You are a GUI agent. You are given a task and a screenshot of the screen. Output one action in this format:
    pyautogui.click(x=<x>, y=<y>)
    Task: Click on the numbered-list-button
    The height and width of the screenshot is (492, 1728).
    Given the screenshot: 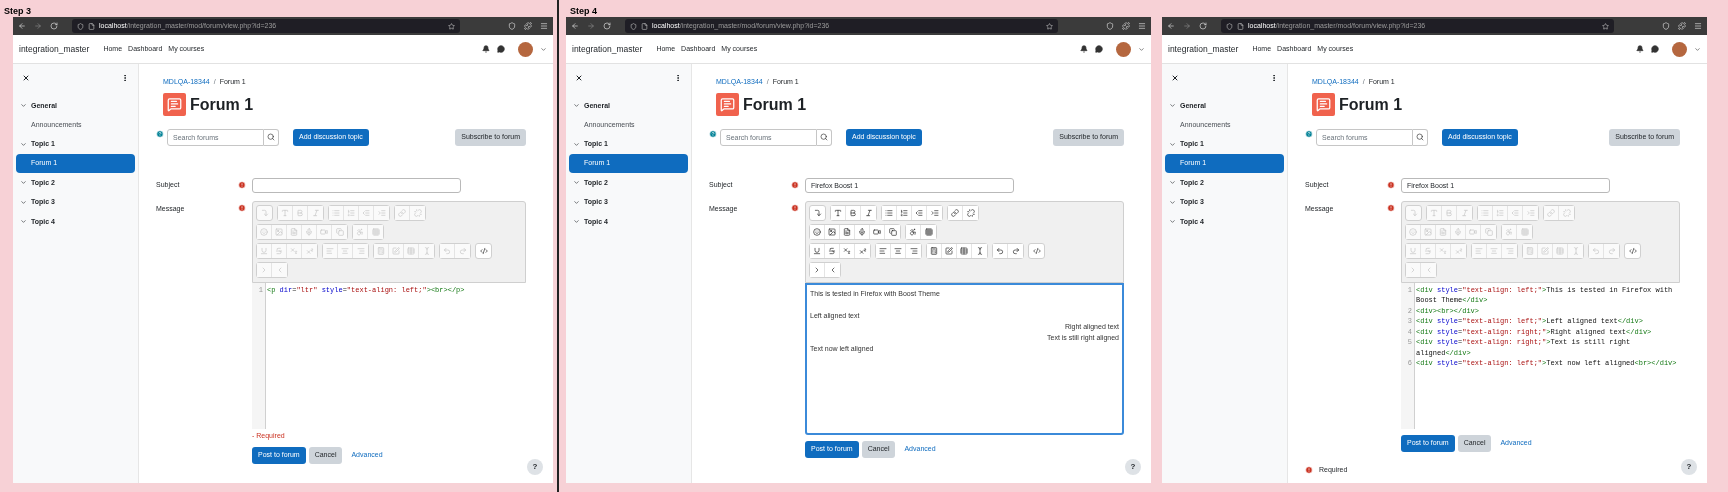 What is the action you would take?
    pyautogui.click(x=904, y=212)
    